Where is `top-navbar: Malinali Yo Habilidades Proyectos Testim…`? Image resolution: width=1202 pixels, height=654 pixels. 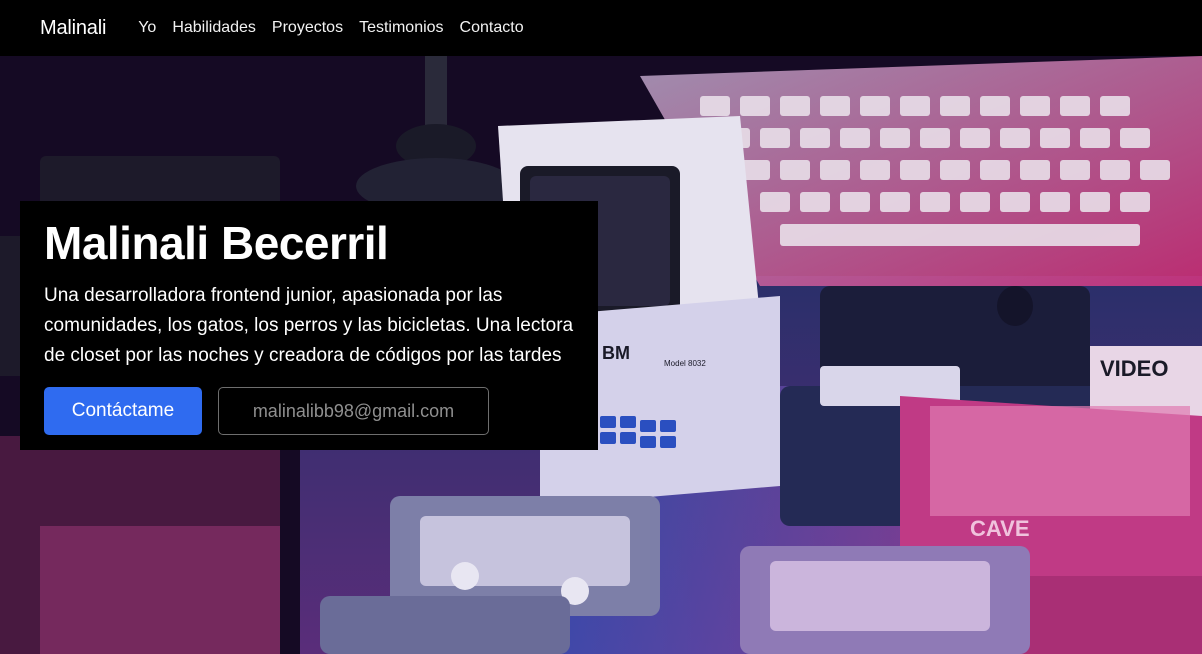 top-navbar: Malinali Yo Habilidades Proyectos Testim… is located at coordinates (601, 28).